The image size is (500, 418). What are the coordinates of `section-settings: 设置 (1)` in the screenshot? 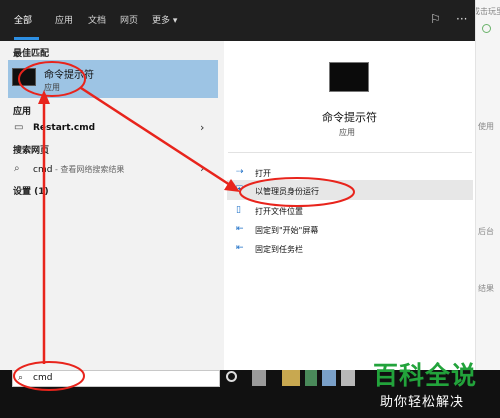 It's located at (31, 192).